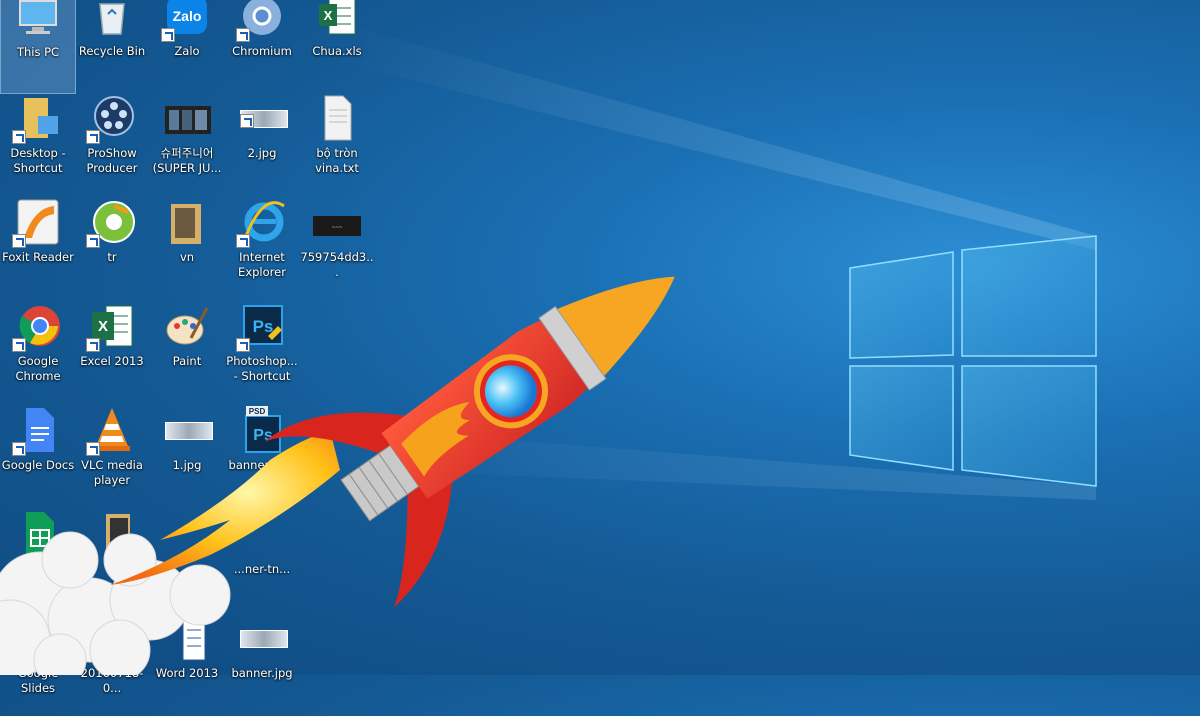 This screenshot has width=1200, height=716. I want to click on zalo-icon: Zalo, so click(186, 21).